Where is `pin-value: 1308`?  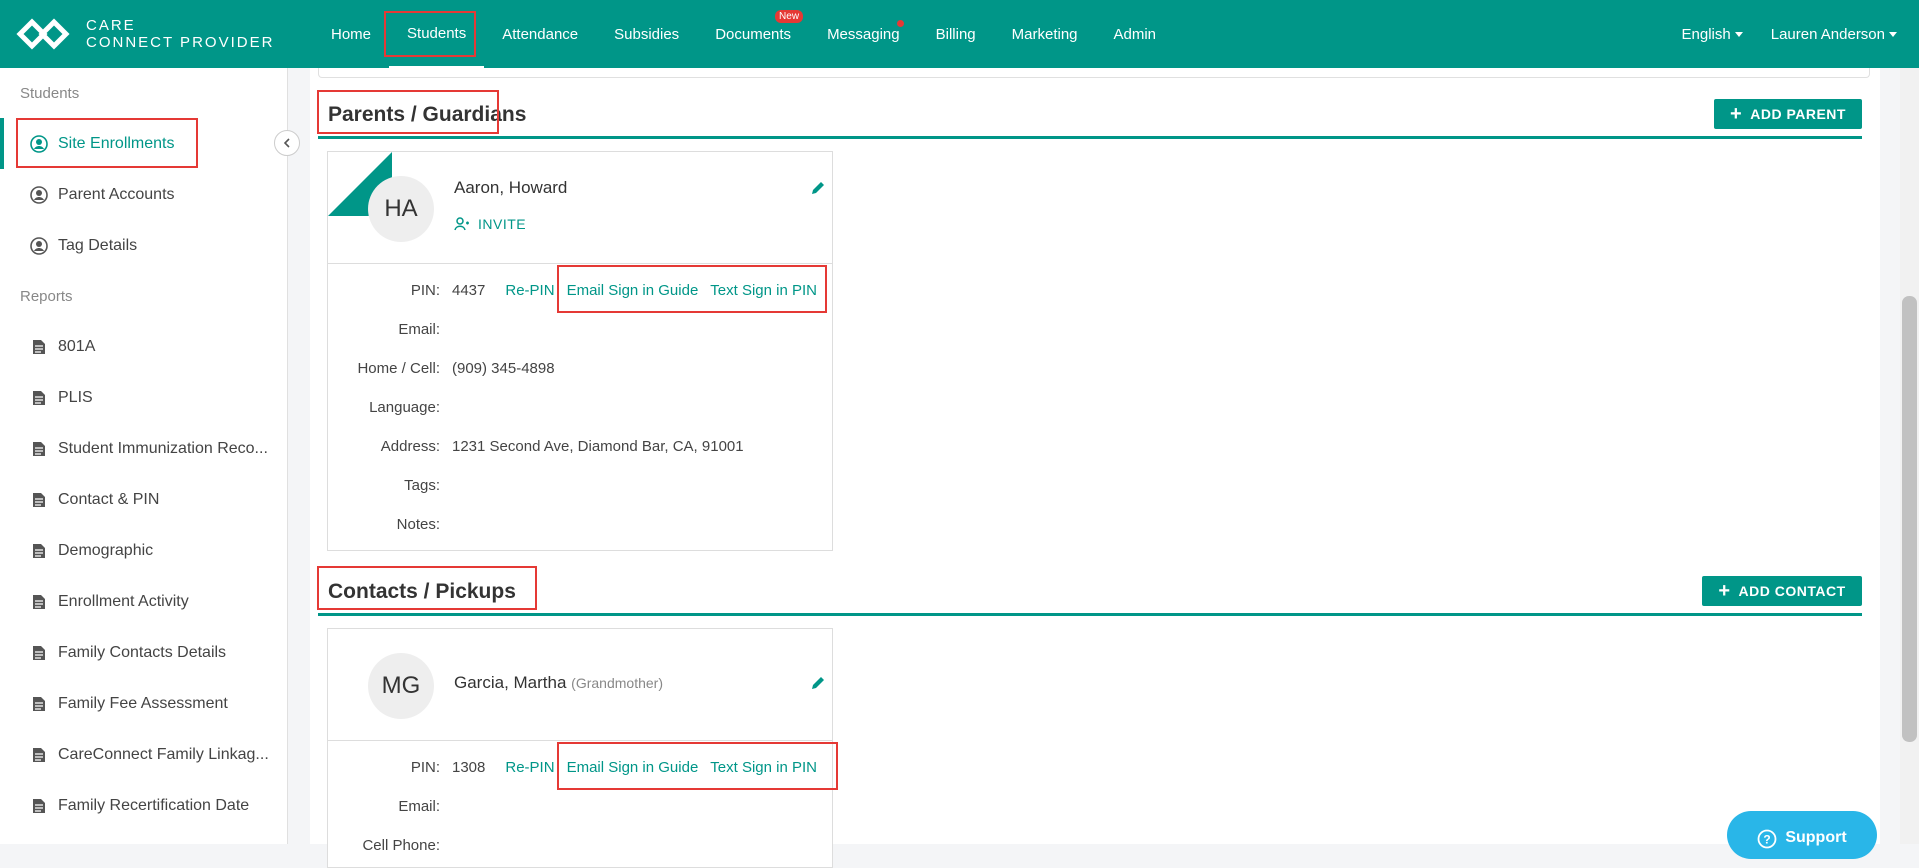
pin-value: 1308 is located at coordinates (469, 767).